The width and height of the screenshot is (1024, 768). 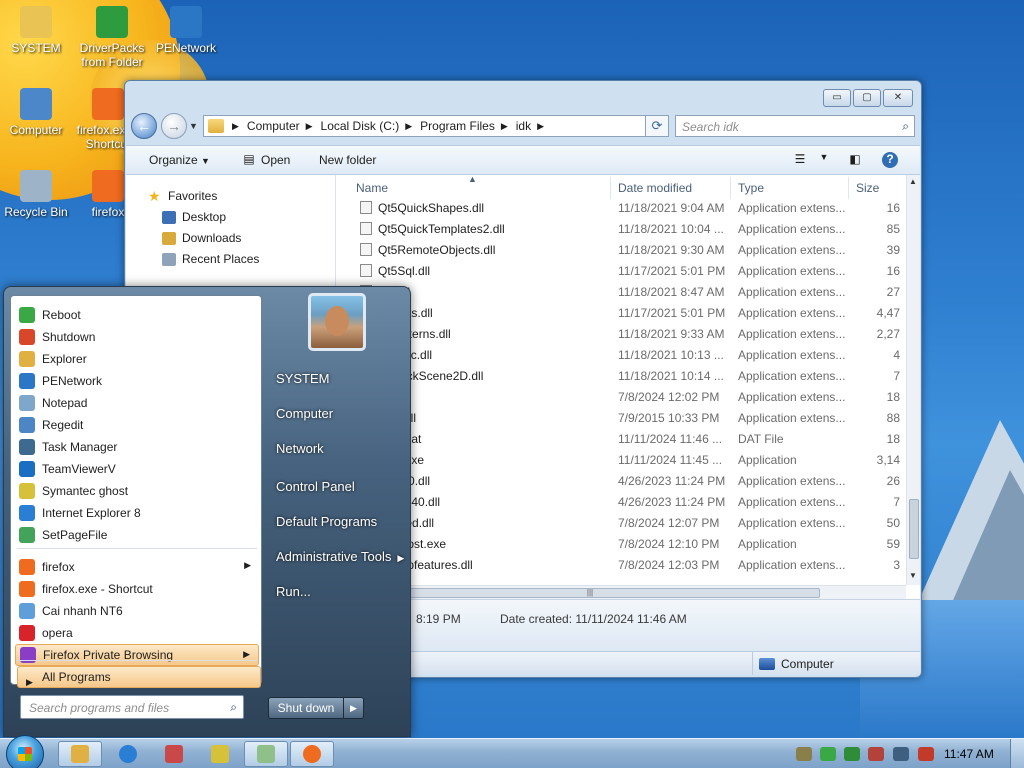 What do you see at coordinates (137, 359) in the screenshot?
I see `start-item-explorer: Explorer` at bounding box center [137, 359].